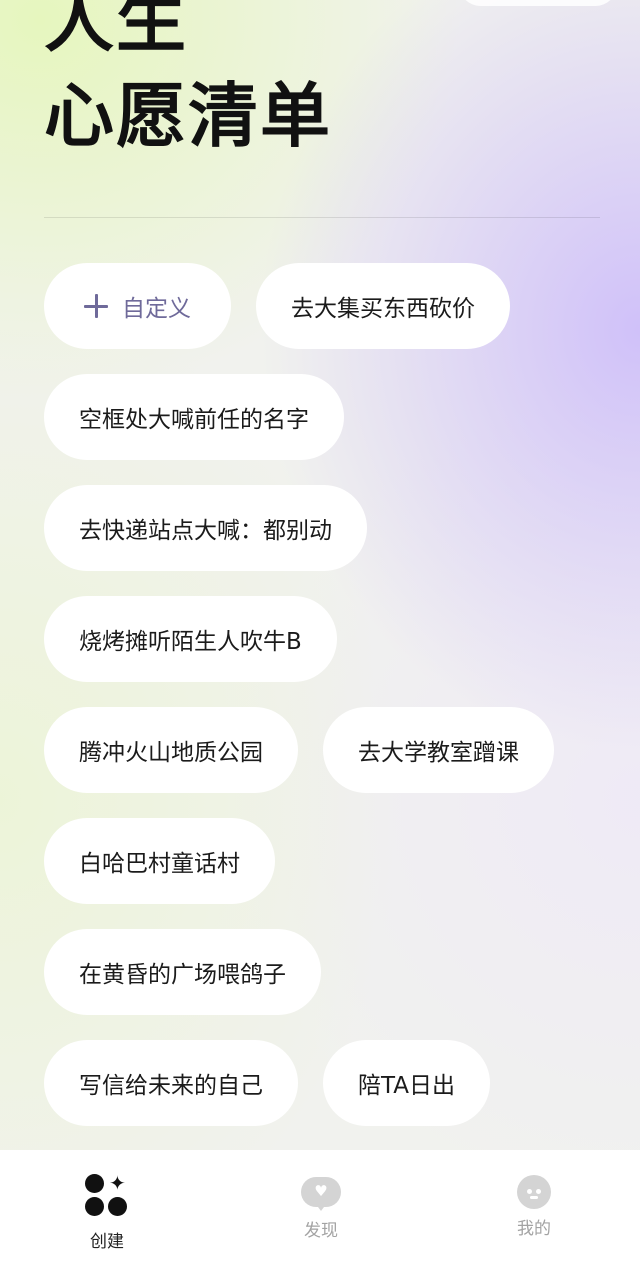  I want to click on wish-row: 在黄昏的广场喂鸽子, so click(324, 972).